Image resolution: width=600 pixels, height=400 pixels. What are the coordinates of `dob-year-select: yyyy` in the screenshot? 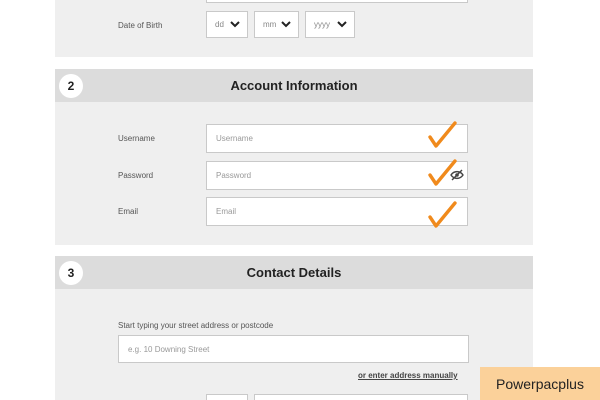 It's located at (330, 24).